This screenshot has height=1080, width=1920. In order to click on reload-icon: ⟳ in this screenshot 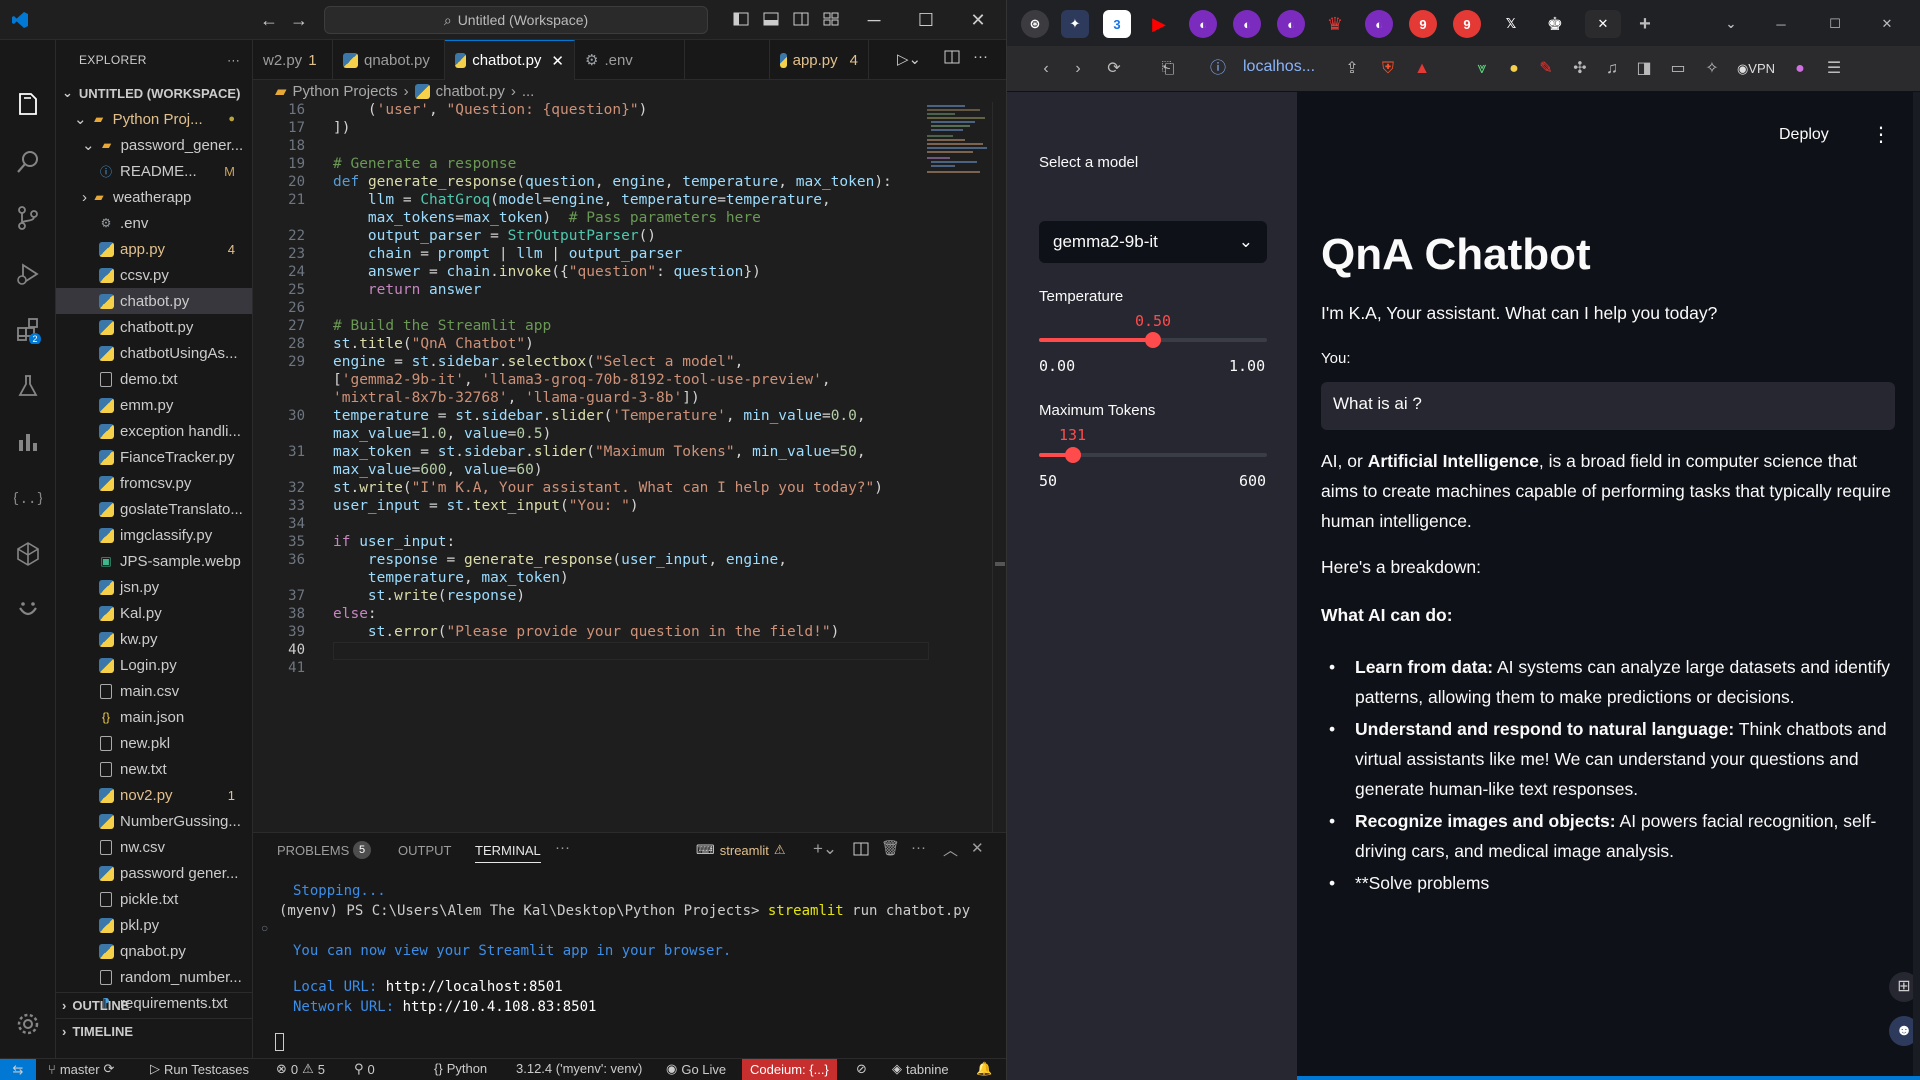, I will do `click(1114, 69)`.